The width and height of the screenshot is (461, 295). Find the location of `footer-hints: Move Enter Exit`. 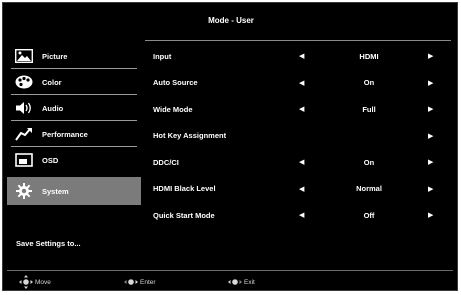

footer-hints: Move Enter Exit is located at coordinates (231, 282).